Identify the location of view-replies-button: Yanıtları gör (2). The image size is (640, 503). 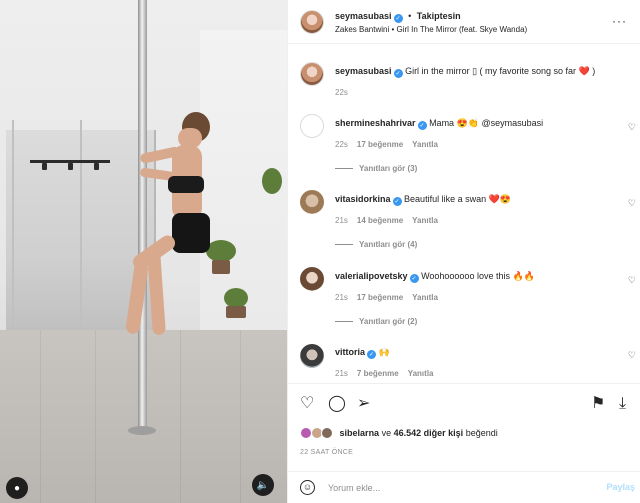
(376, 321).